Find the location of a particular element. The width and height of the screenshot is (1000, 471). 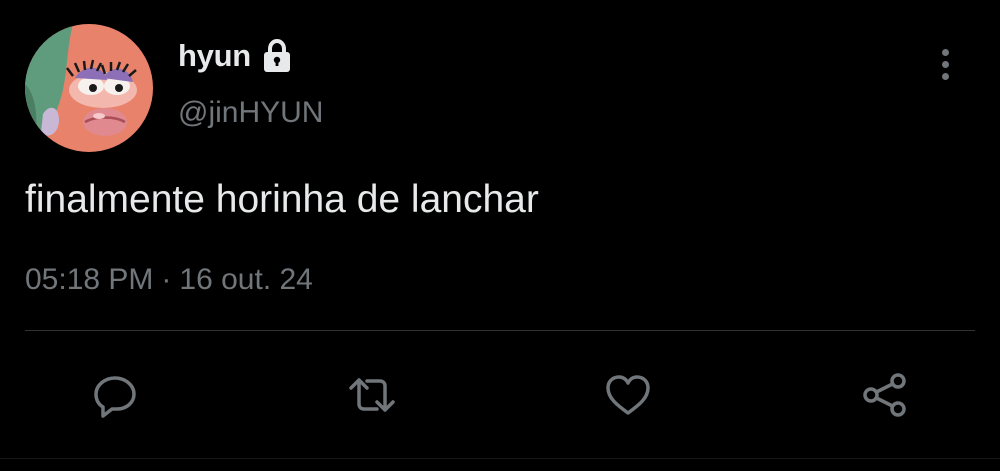

like-button is located at coordinates (628, 395).